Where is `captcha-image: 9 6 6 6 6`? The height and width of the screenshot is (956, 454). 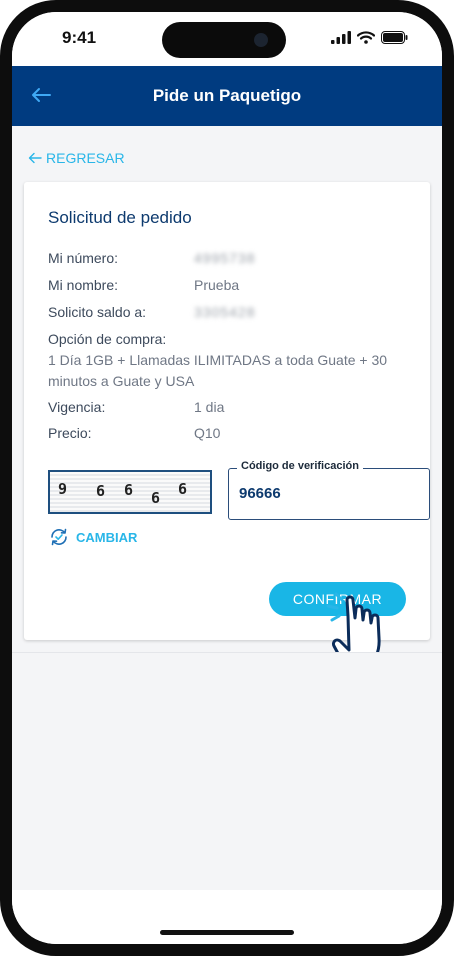 captcha-image: 9 6 6 6 6 is located at coordinates (130, 492).